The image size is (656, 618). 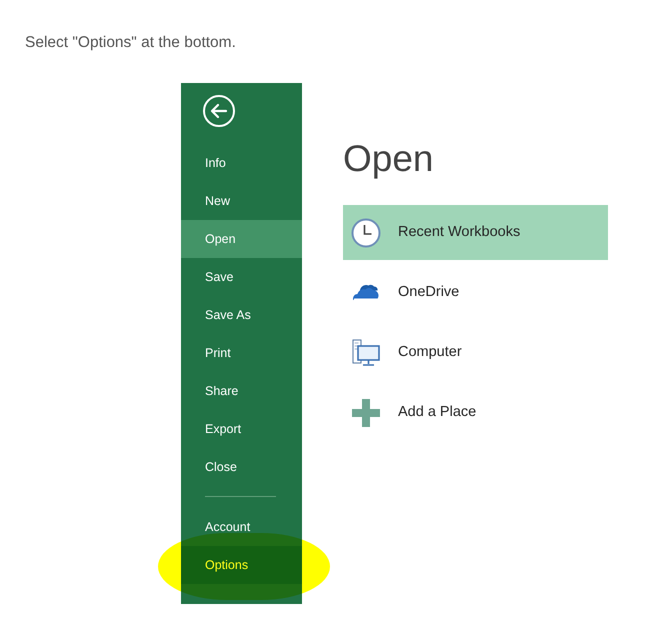 I want to click on clock-icon, so click(x=366, y=233).